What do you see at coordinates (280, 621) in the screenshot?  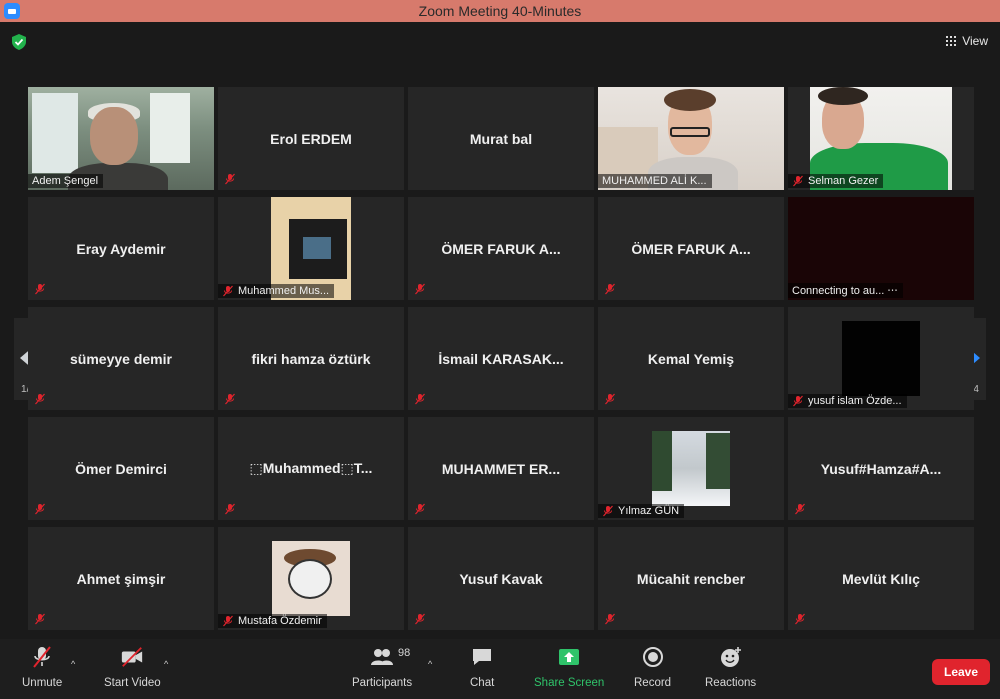 I see `participant-name: Mustafa Özdemir` at bounding box center [280, 621].